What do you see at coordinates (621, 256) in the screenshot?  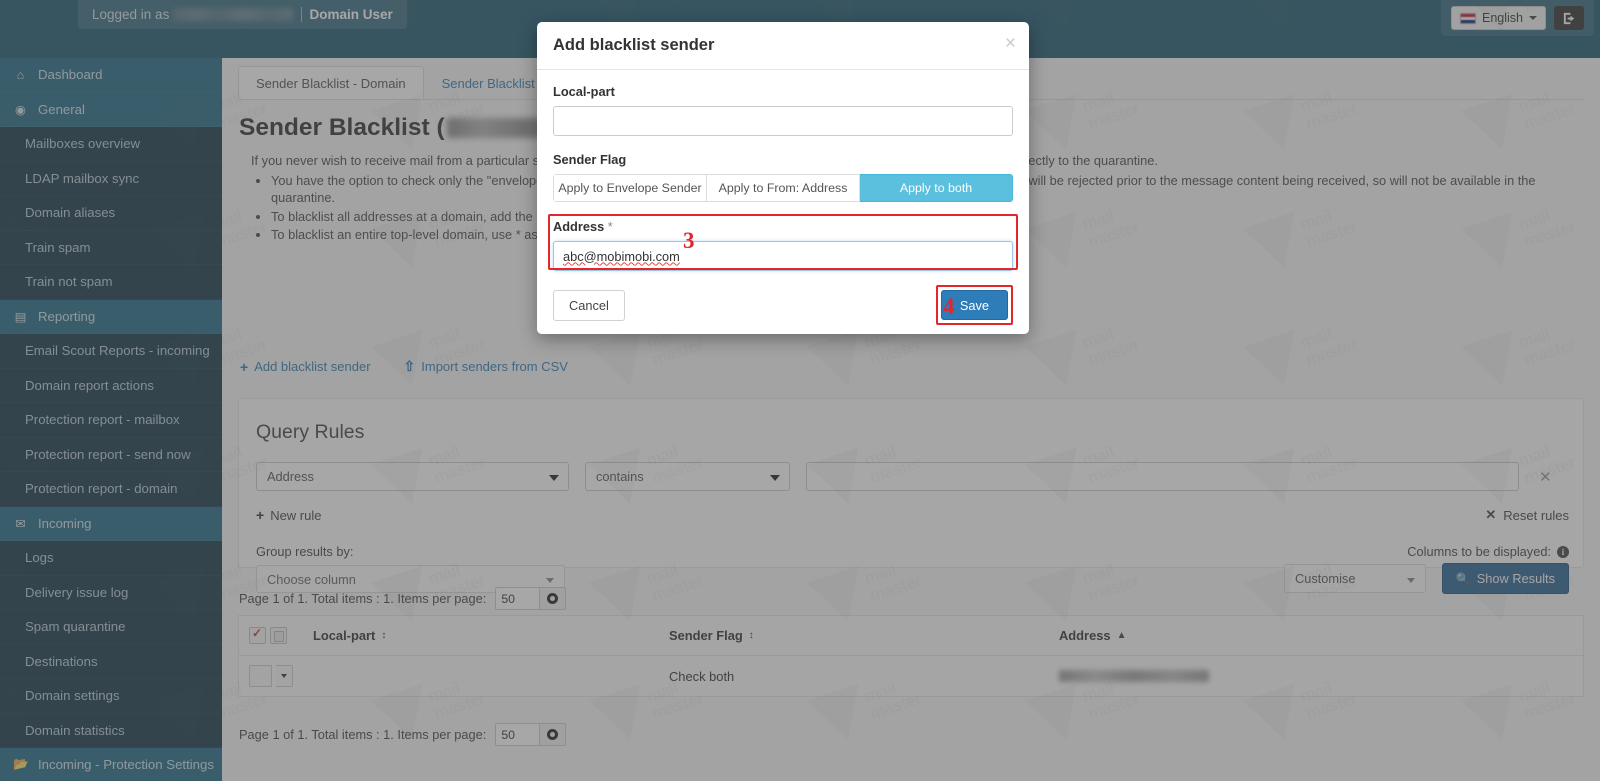 I see `address-input-value: abc@mobimobi.com` at bounding box center [621, 256].